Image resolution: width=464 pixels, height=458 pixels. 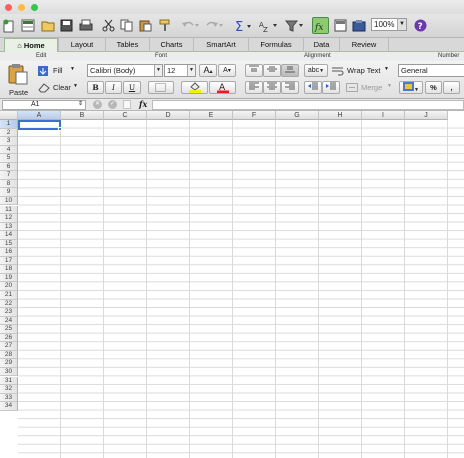 I want to click on clear-button: Clear ▼, so click(x=59, y=88).